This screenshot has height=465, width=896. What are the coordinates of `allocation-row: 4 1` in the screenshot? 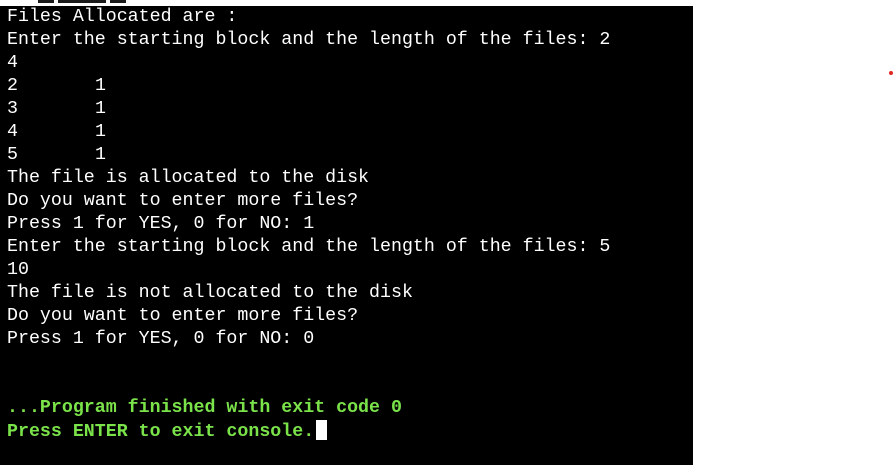 It's located at (67, 132).